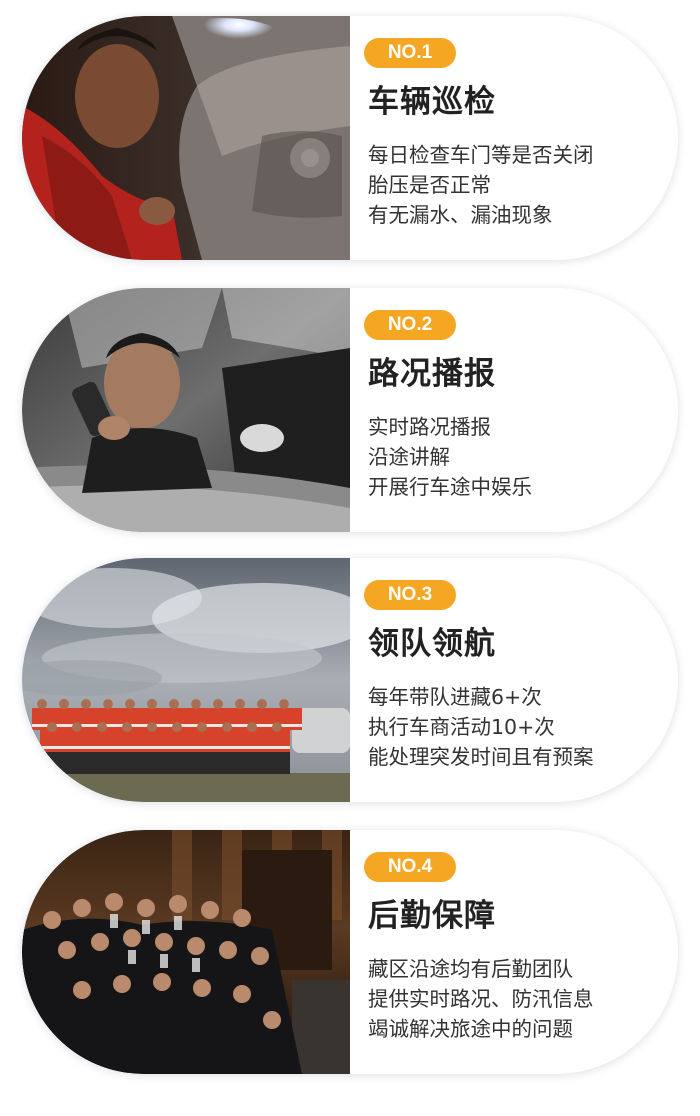  What do you see at coordinates (432, 644) in the screenshot?
I see `card-title: 领队领航` at bounding box center [432, 644].